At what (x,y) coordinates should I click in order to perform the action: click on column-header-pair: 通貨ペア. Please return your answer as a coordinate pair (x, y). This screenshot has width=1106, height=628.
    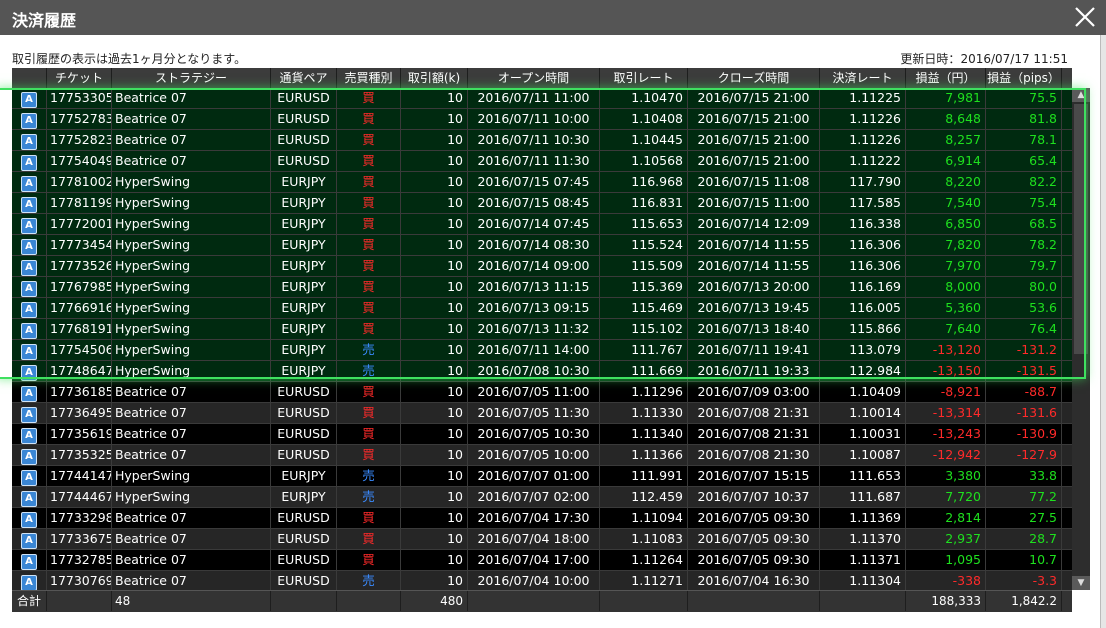
    Looking at the image, I should click on (304, 78).